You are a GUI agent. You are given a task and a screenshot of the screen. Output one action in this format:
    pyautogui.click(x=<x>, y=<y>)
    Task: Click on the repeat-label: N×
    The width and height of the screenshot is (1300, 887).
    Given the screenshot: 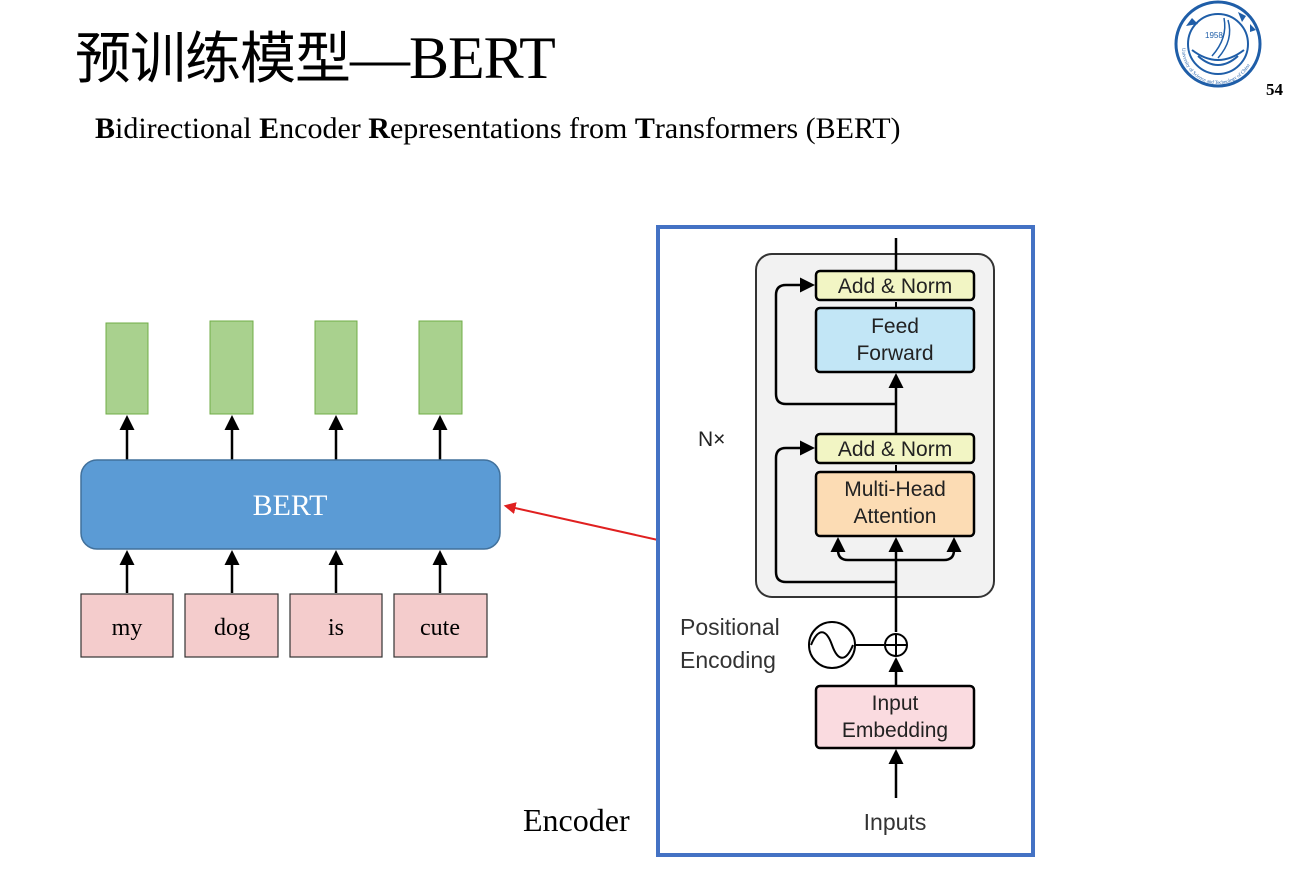 What is the action you would take?
    pyautogui.click(x=711, y=439)
    